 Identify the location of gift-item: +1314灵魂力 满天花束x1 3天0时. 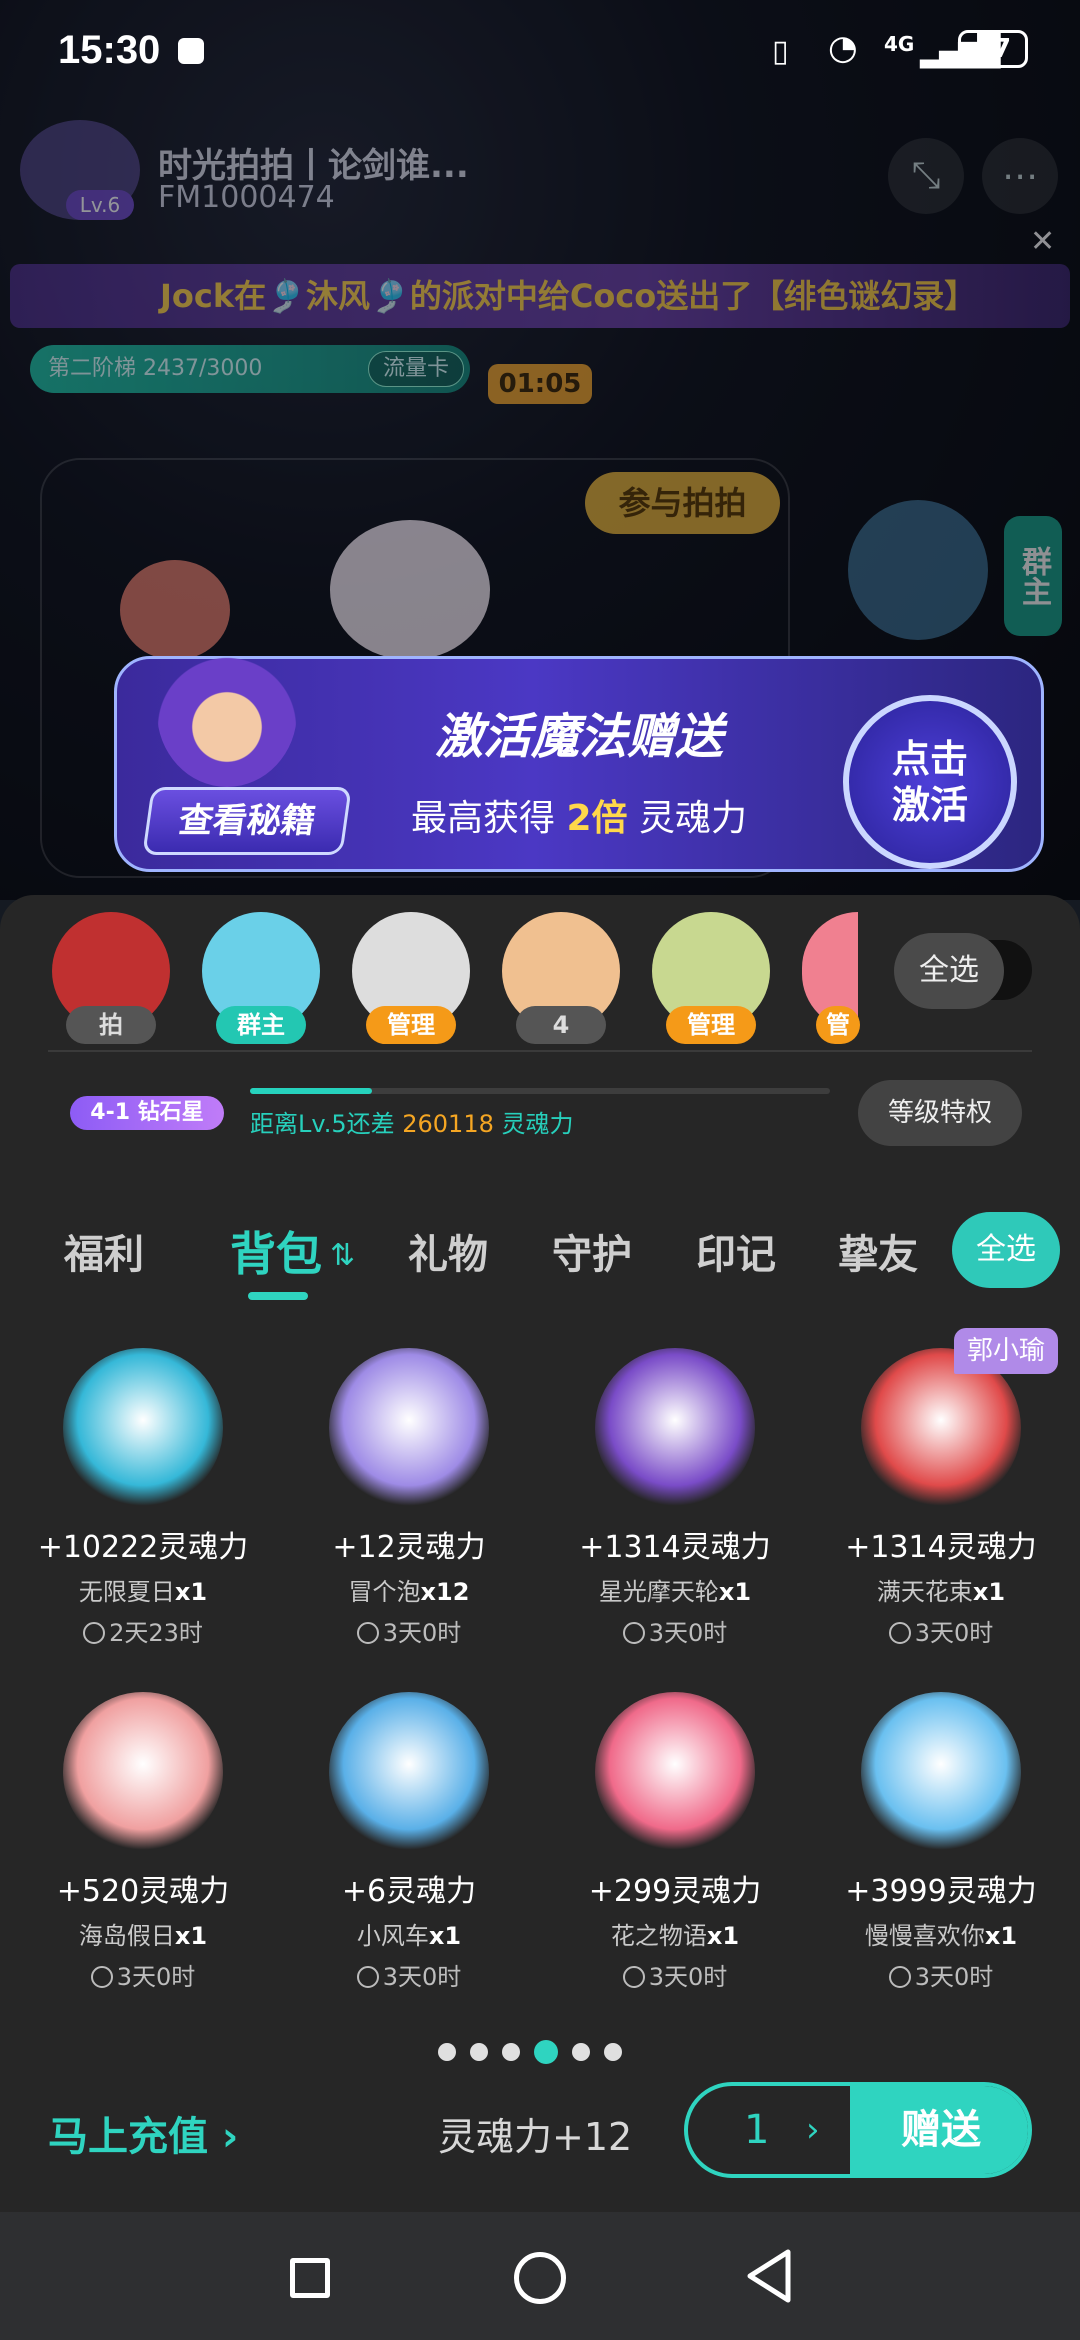
(941, 1498).